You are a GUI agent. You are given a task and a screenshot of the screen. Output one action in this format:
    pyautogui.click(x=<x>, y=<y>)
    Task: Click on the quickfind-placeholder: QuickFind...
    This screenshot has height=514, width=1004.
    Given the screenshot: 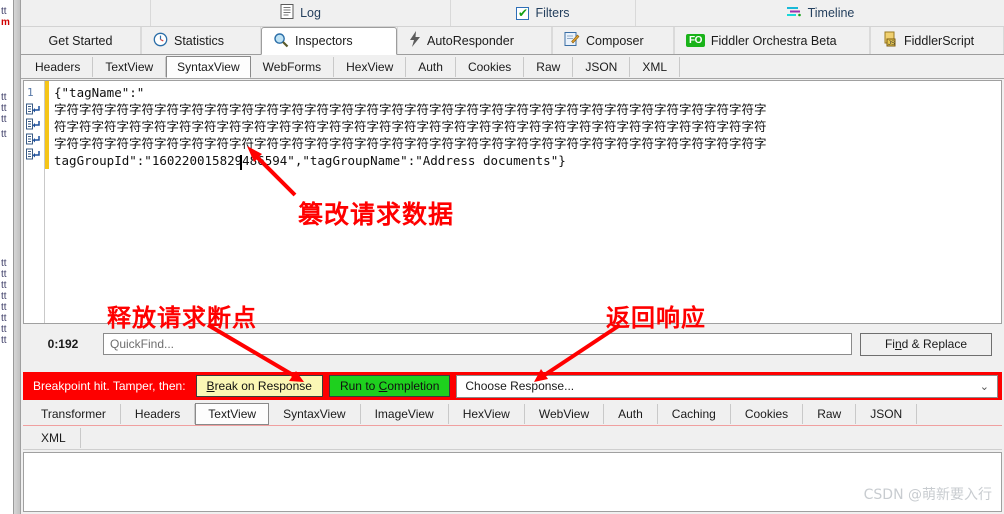 What is the action you would take?
    pyautogui.click(x=142, y=344)
    